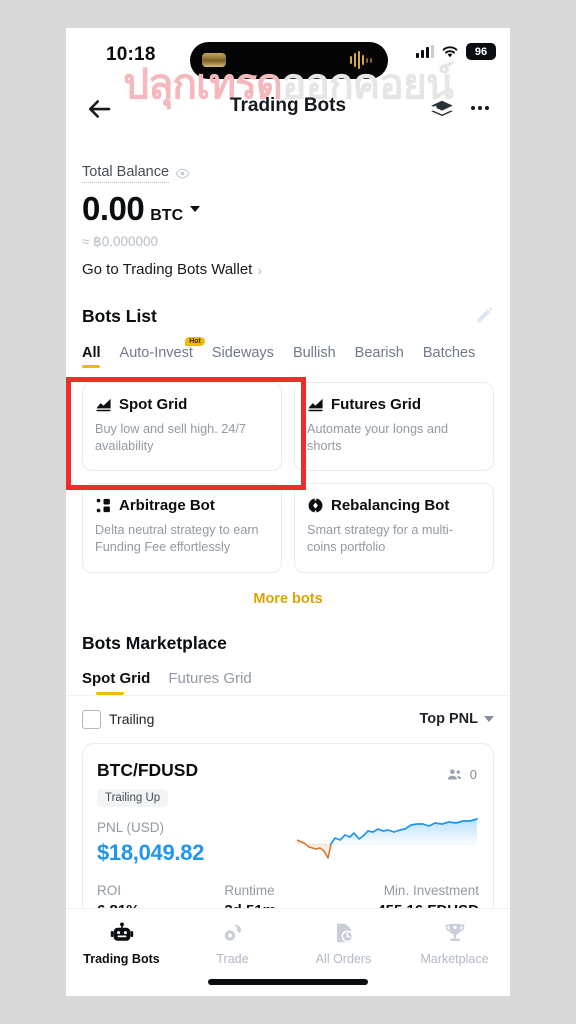  Describe the element at coordinates (344, 933) in the screenshot. I see `orders-icon` at that location.